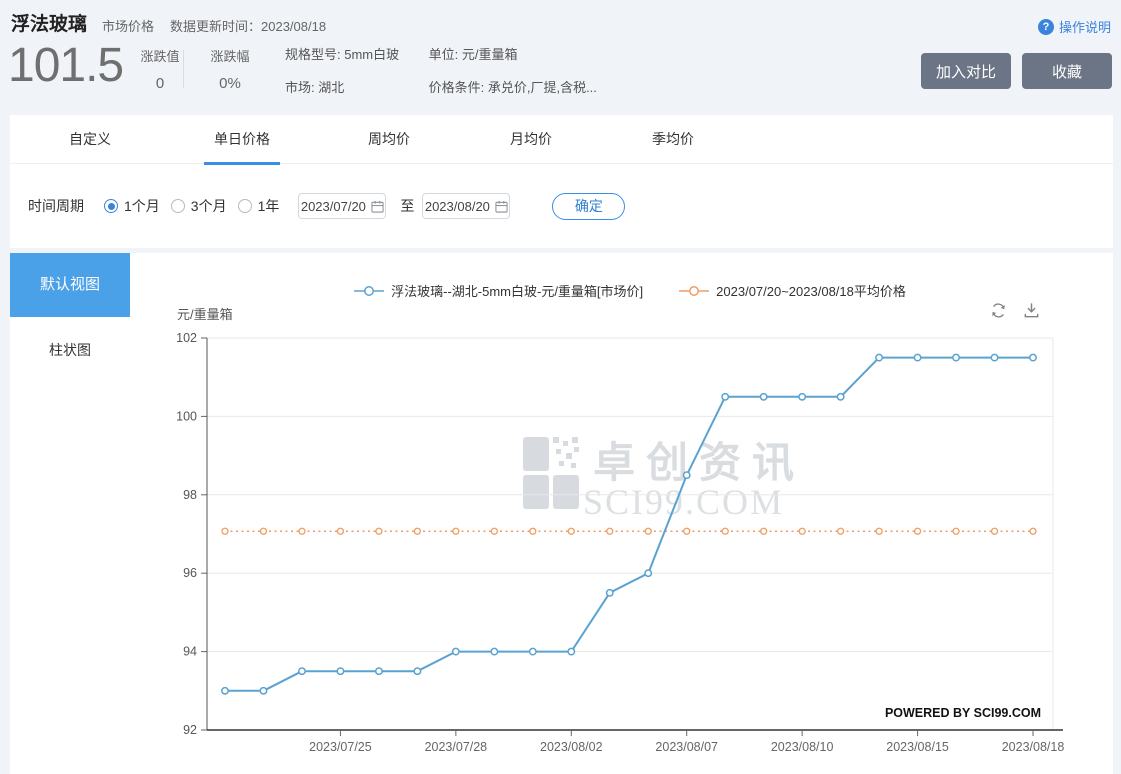 This screenshot has height=774, width=1121. Describe the element at coordinates (160, 69) in the screenshot. I see `change-value-block: 涨跌值 0` at that location.